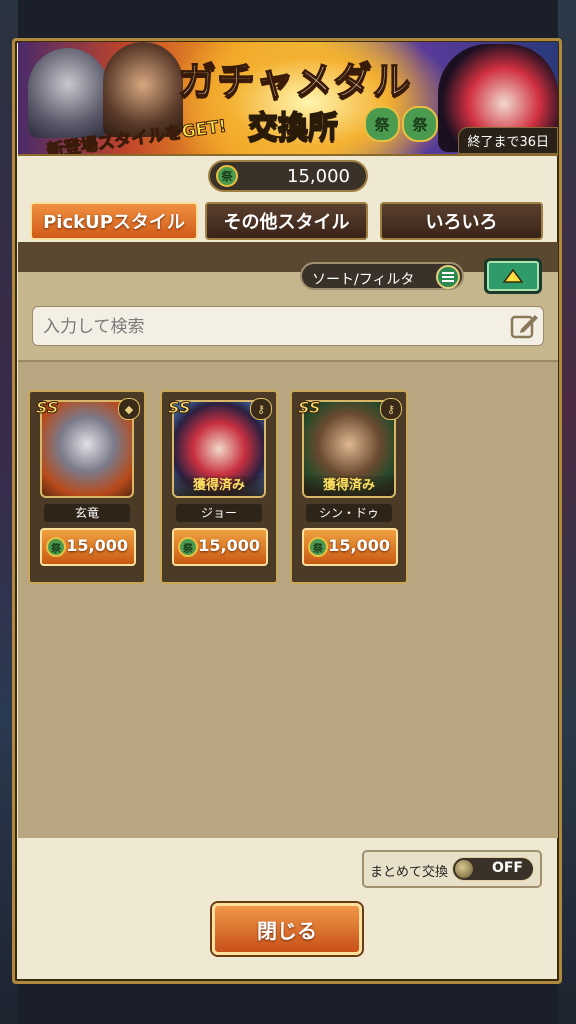 This screenshot has height=1024, width=576. I want to click on event-banner: ガチャメダル 交換所 祭 祭 新登場スタイルをGET! 終了まで36日, so click(288, 99).